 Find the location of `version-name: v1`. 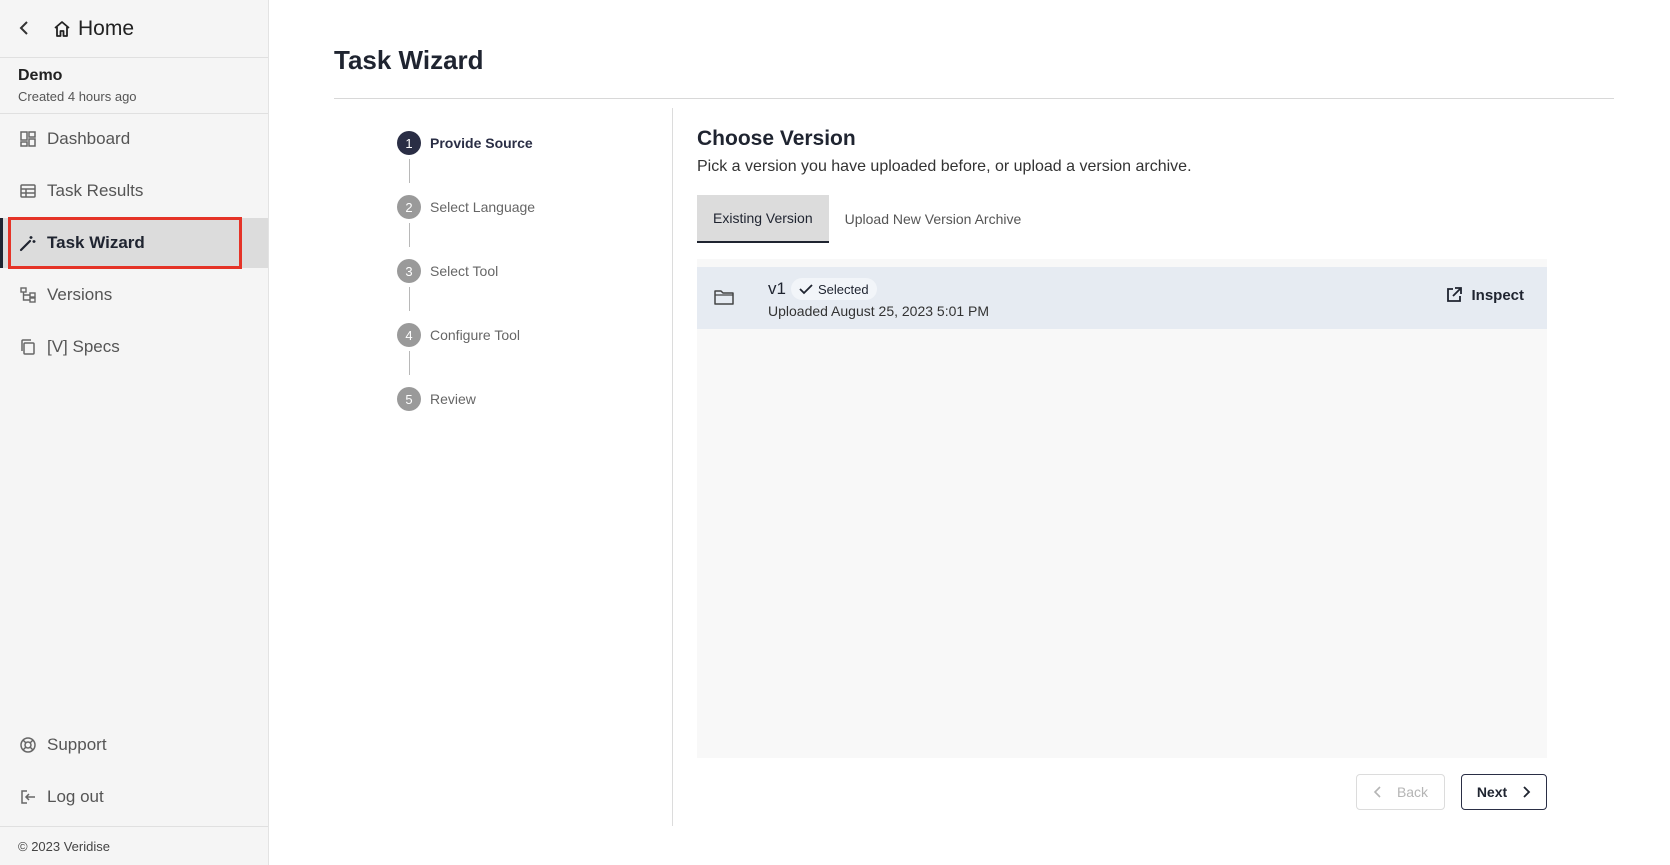

version-name: v1 is located at coordinates (777, 288).